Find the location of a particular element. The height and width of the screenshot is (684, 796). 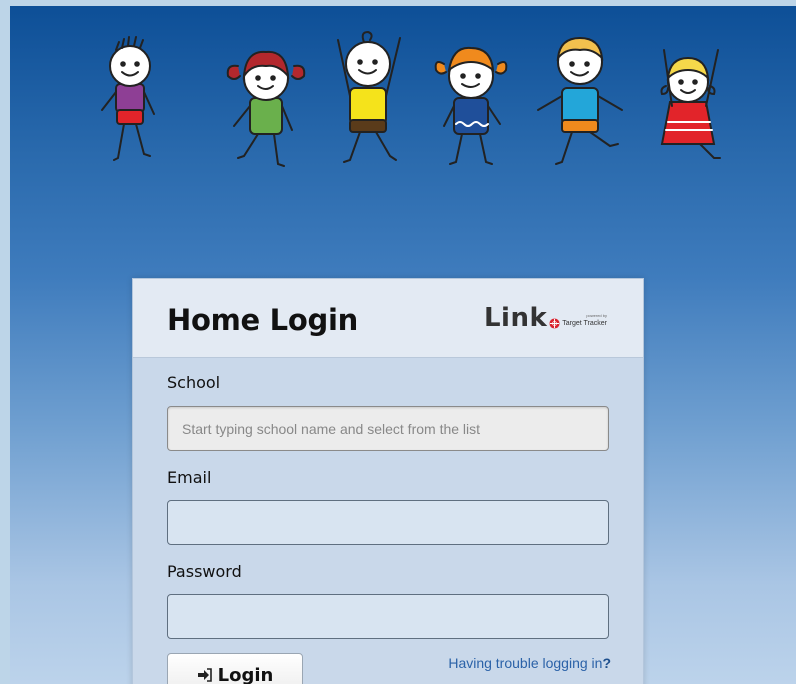

kid-2-figure is located at coordinates (266, 108).